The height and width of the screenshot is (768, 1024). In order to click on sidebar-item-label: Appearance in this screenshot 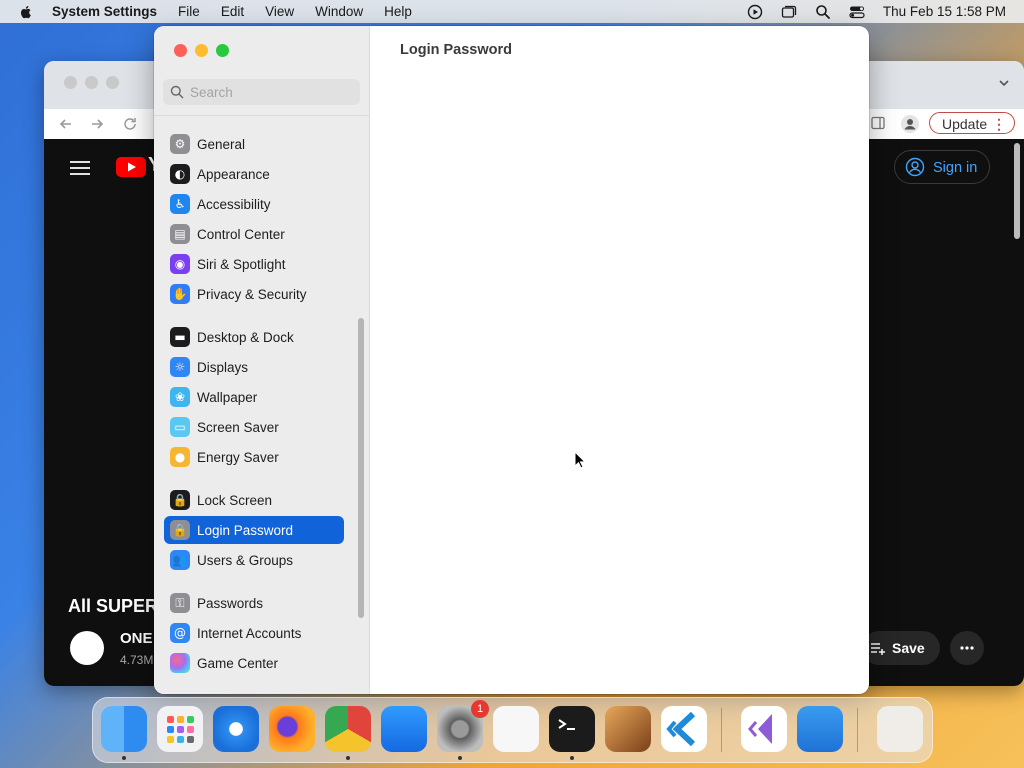, I will do `click(233, 174)`.